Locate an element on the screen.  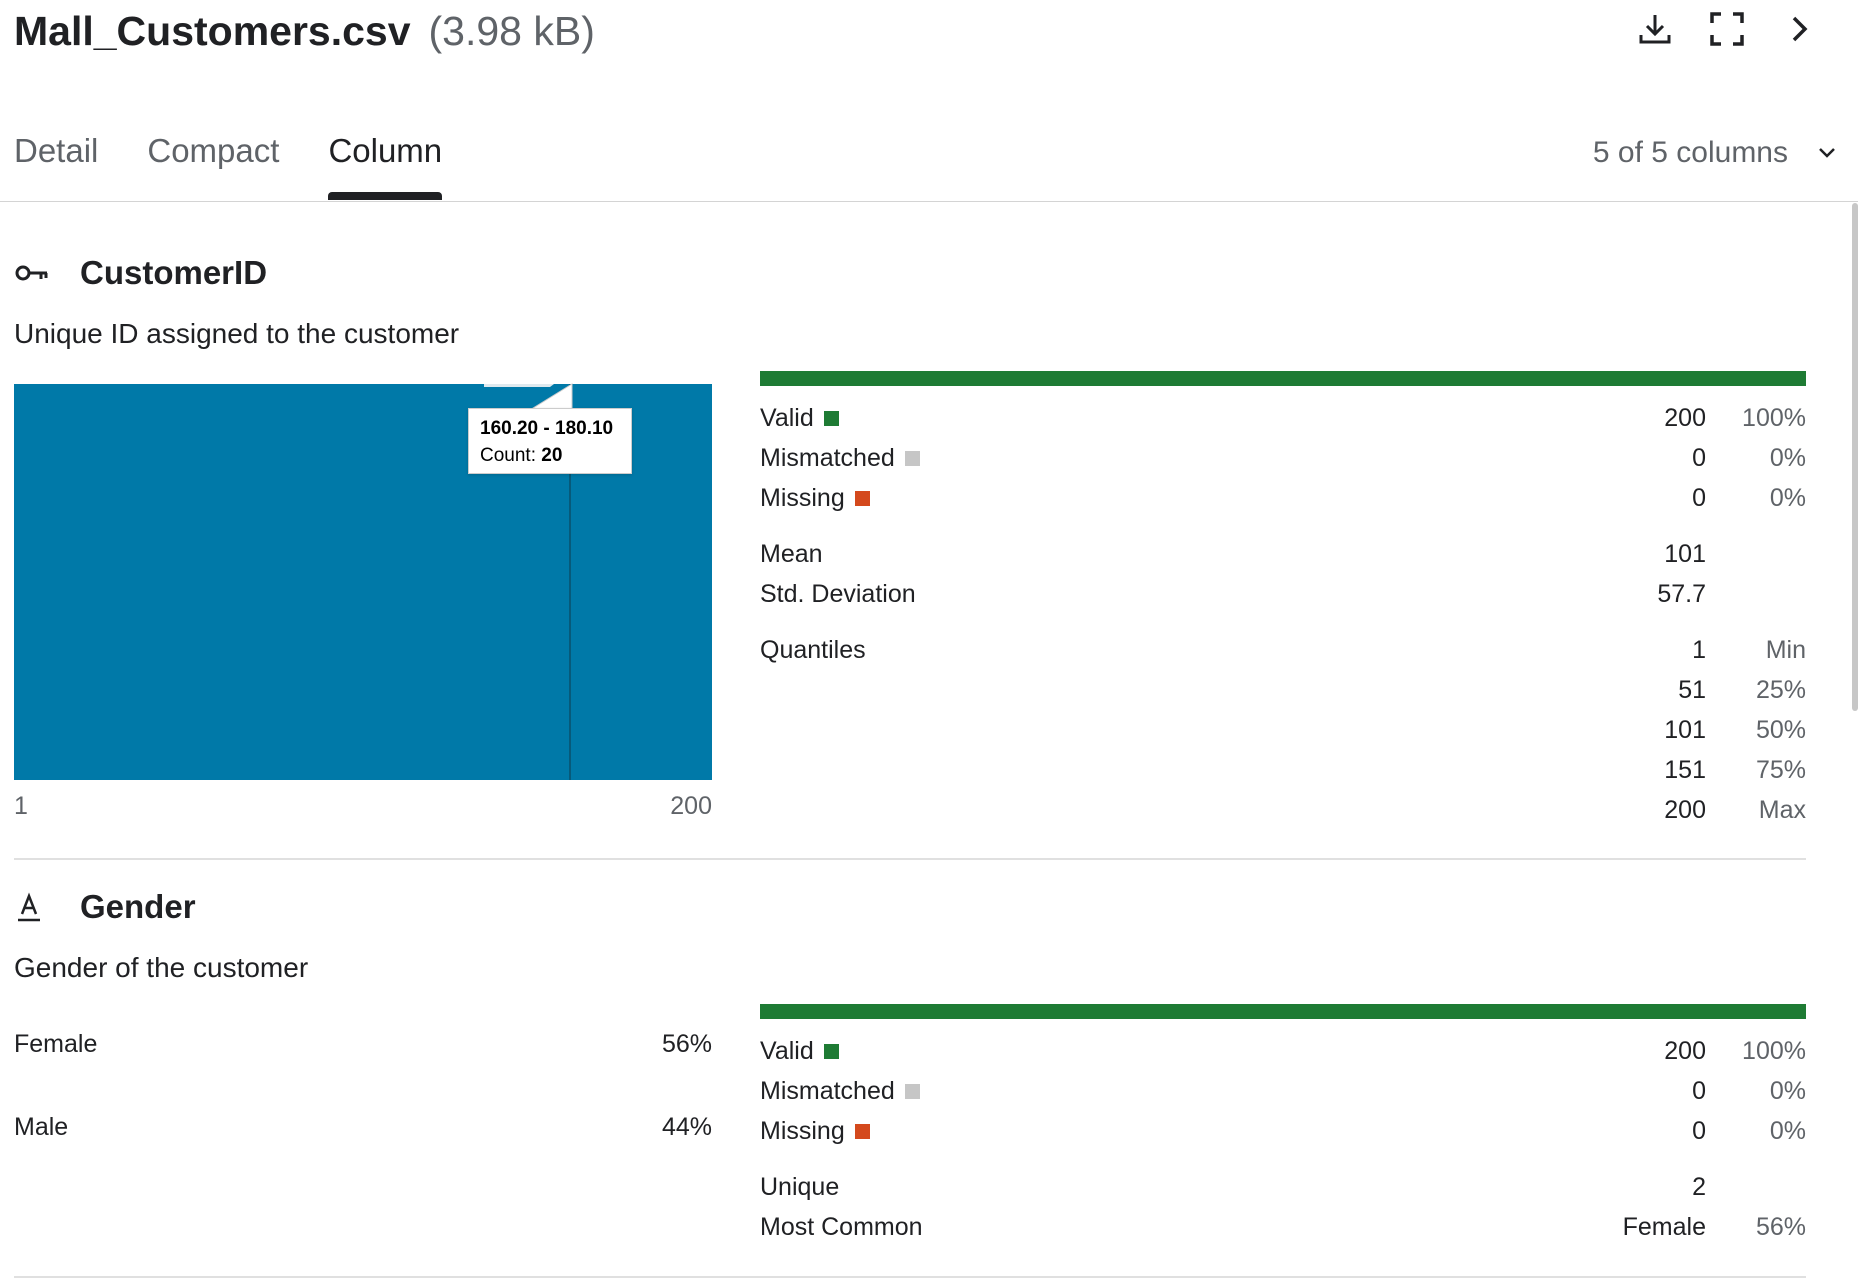
column-title-gender: Gender is located at coordinates (105, 907).